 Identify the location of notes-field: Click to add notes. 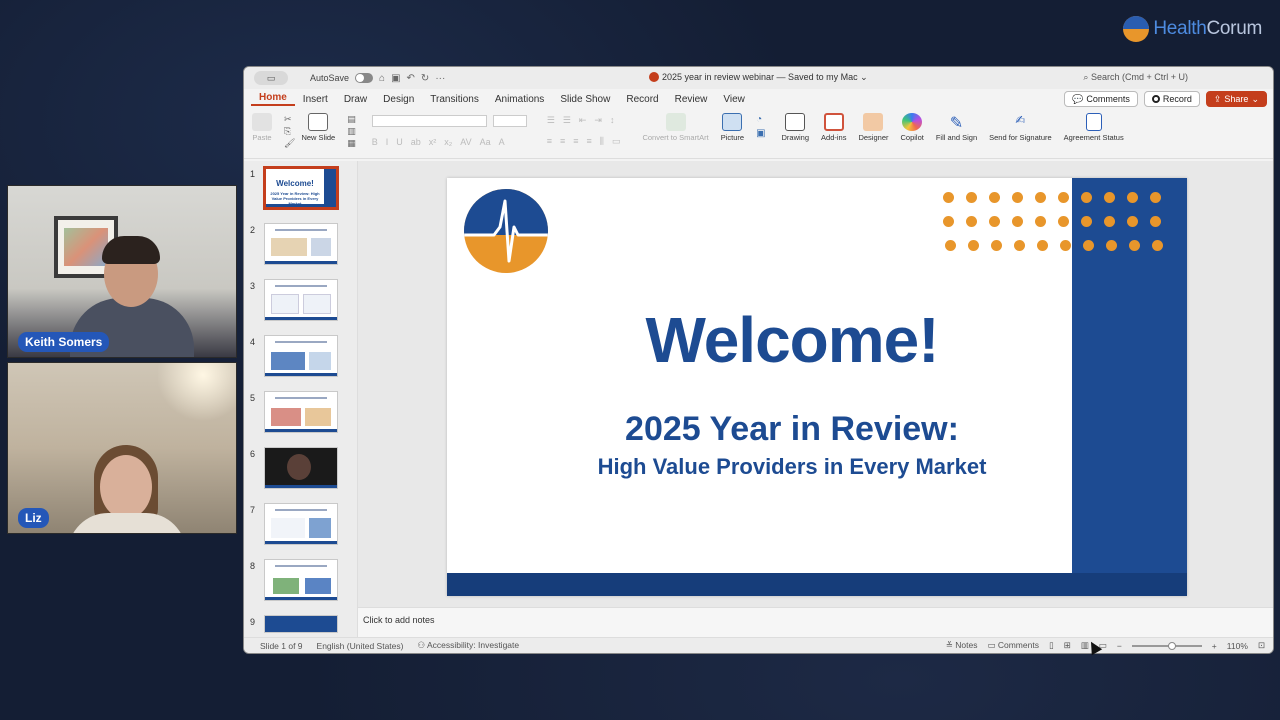
(815, 622).